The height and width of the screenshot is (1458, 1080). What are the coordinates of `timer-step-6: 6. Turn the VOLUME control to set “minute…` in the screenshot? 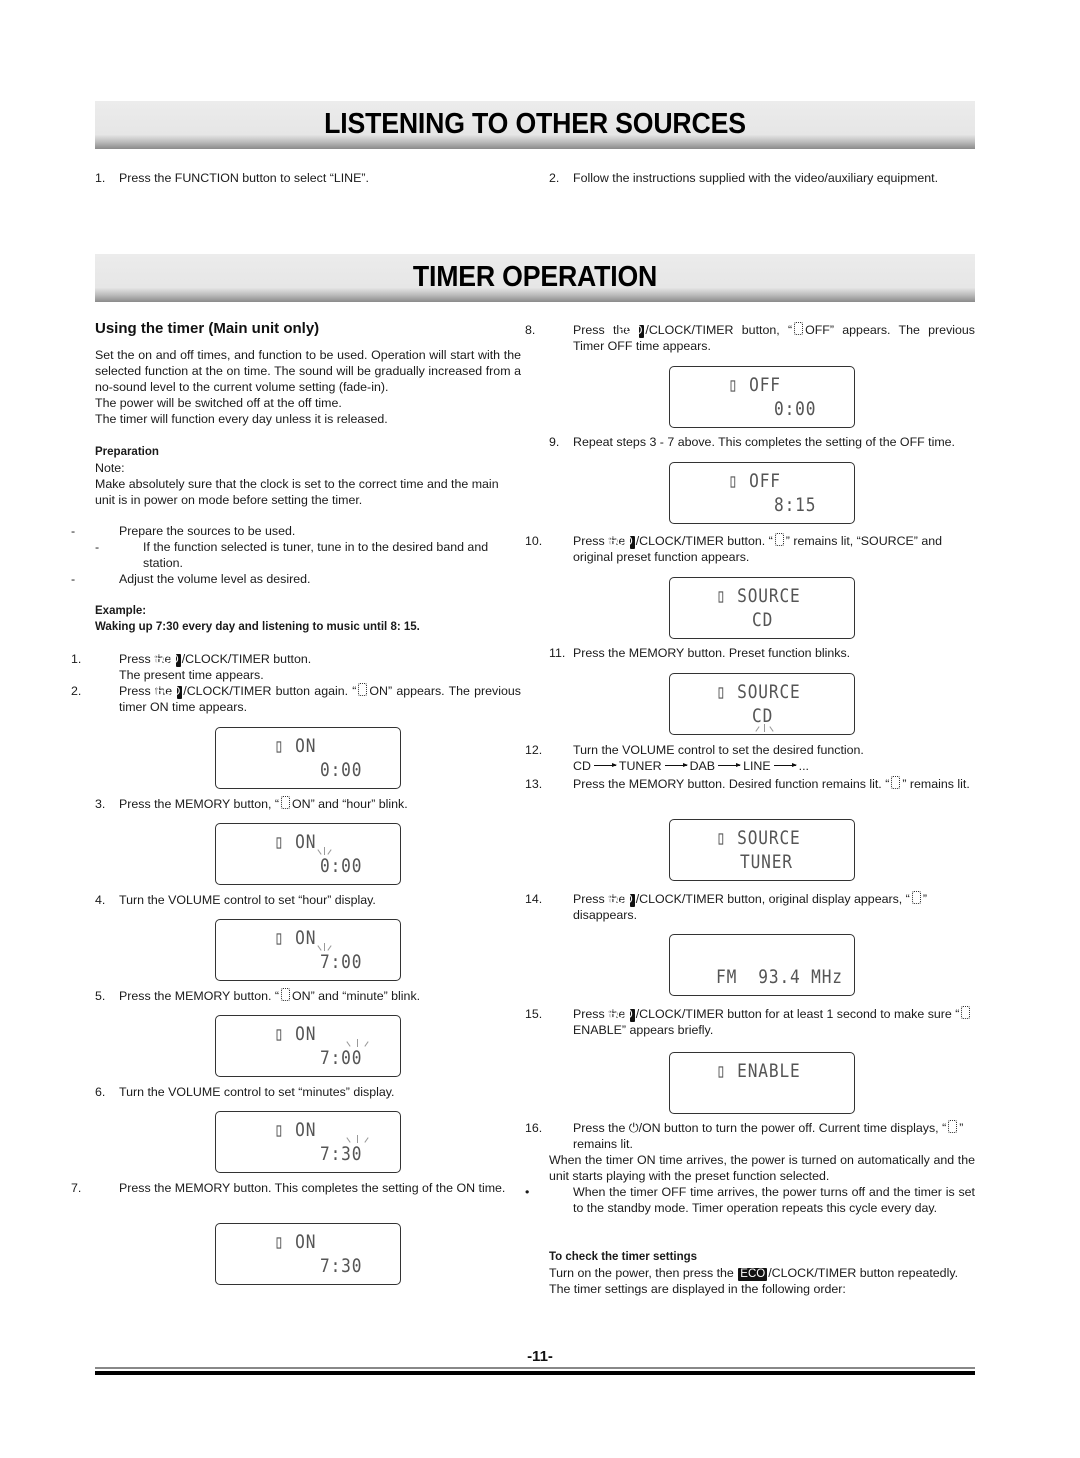 It's located at (245, 1092).